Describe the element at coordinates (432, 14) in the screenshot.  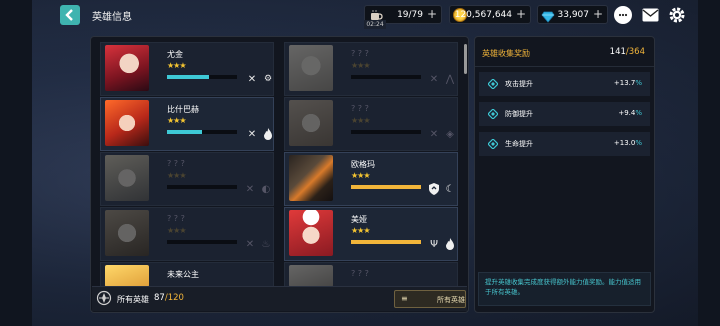
I see `stamina-plus-button: +` at that location.